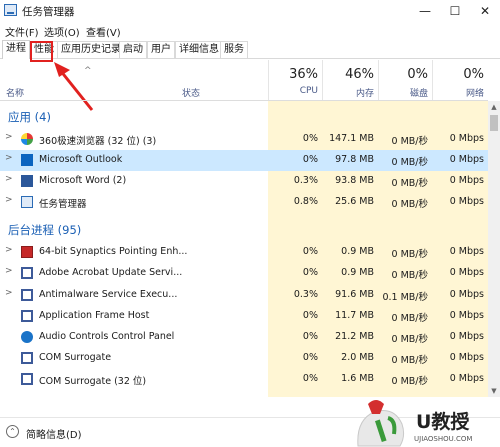 The image size is (500, 447). What do you see at coordinates (12, 431) in the screenshot?
I see `collapse-up-icon: ⌃` at bounding box center [12, 431].